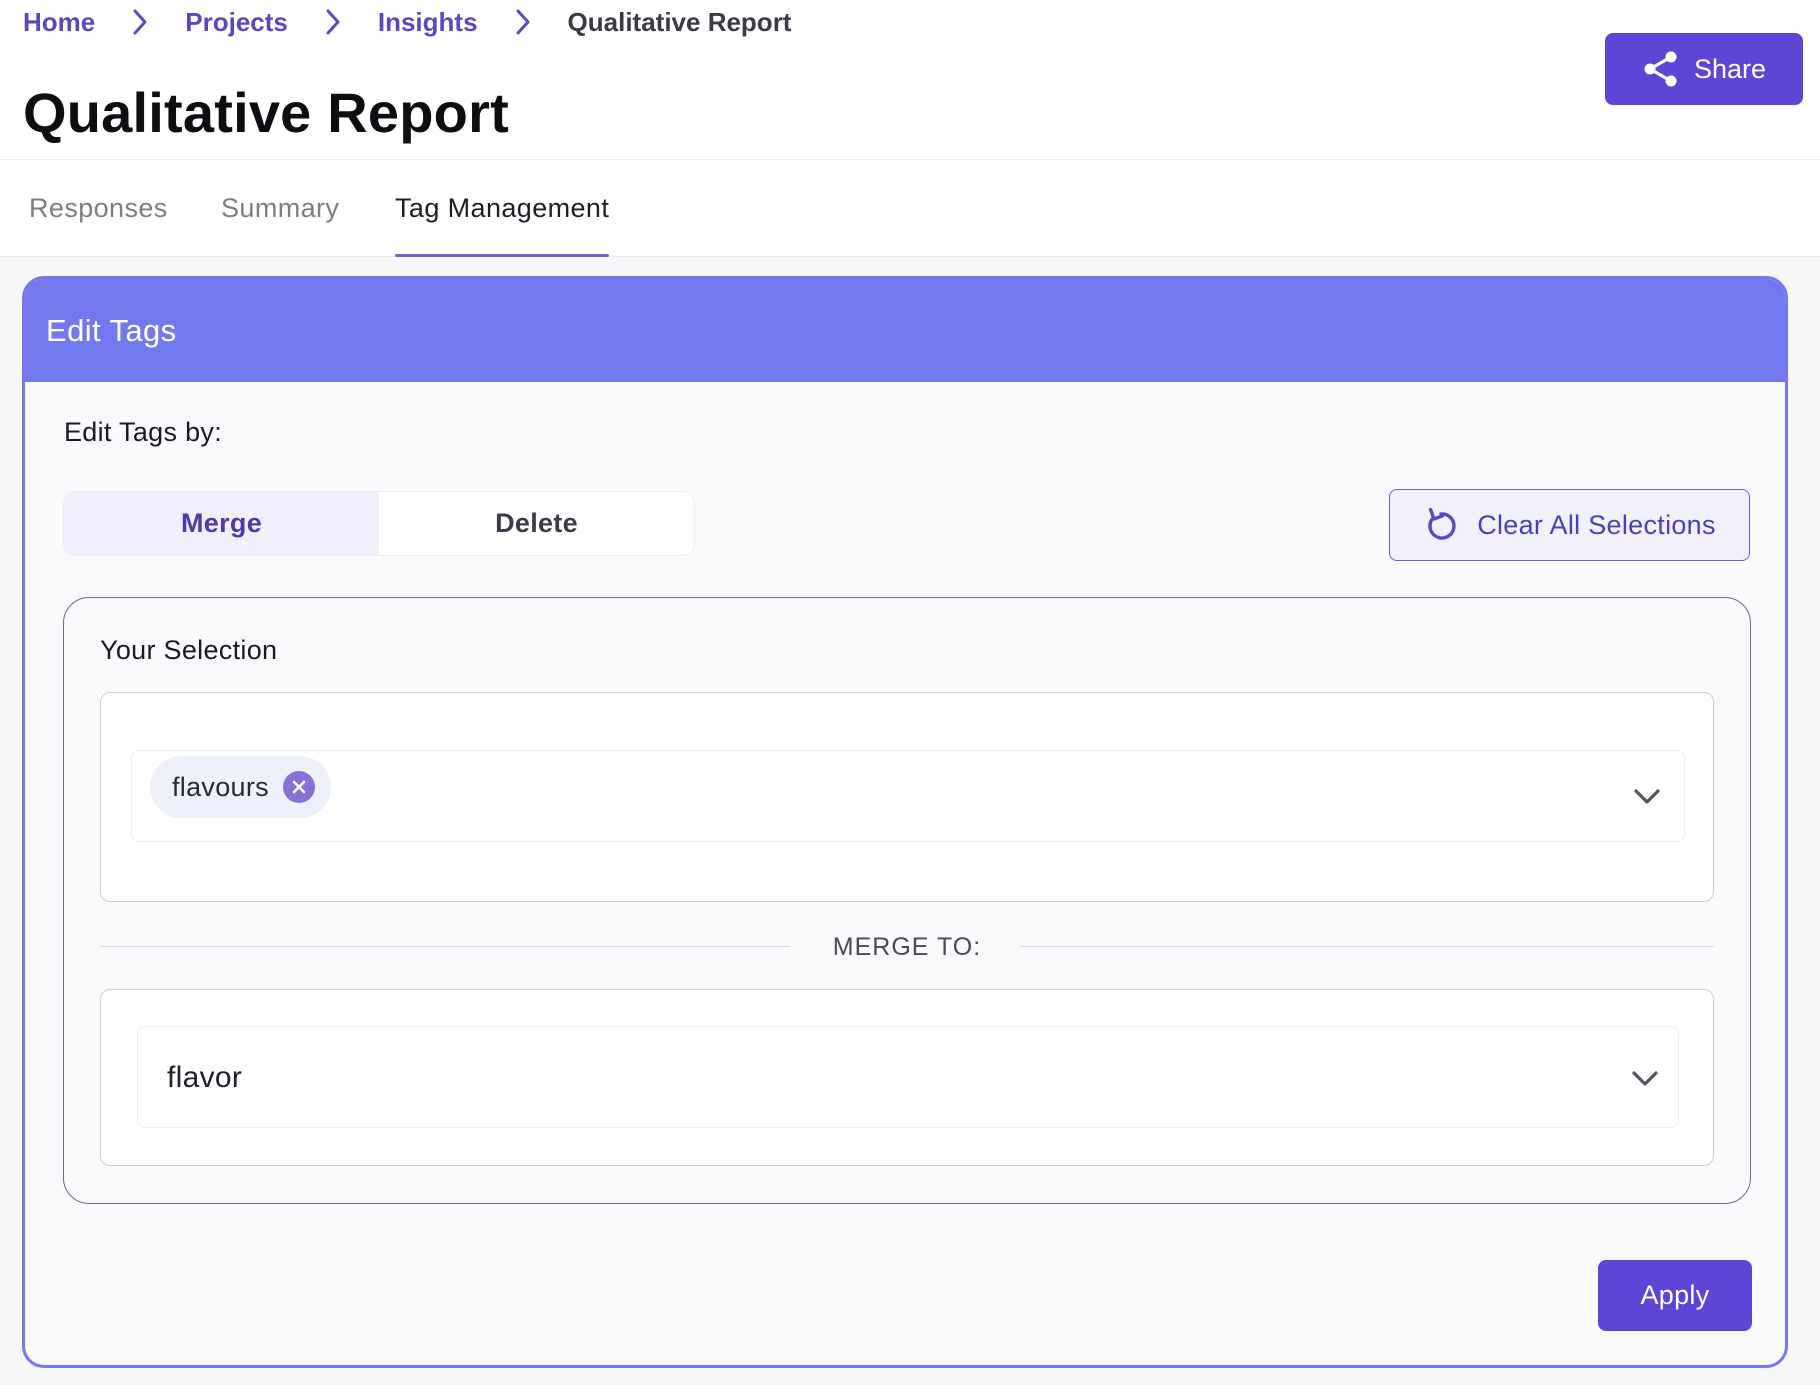 The height and width of the screenshot is (1385, 1820). What do you see at coordinates (98, 208) in the screenshot?
I see `tab-responses: Responses` at bounding box center [98, 208].